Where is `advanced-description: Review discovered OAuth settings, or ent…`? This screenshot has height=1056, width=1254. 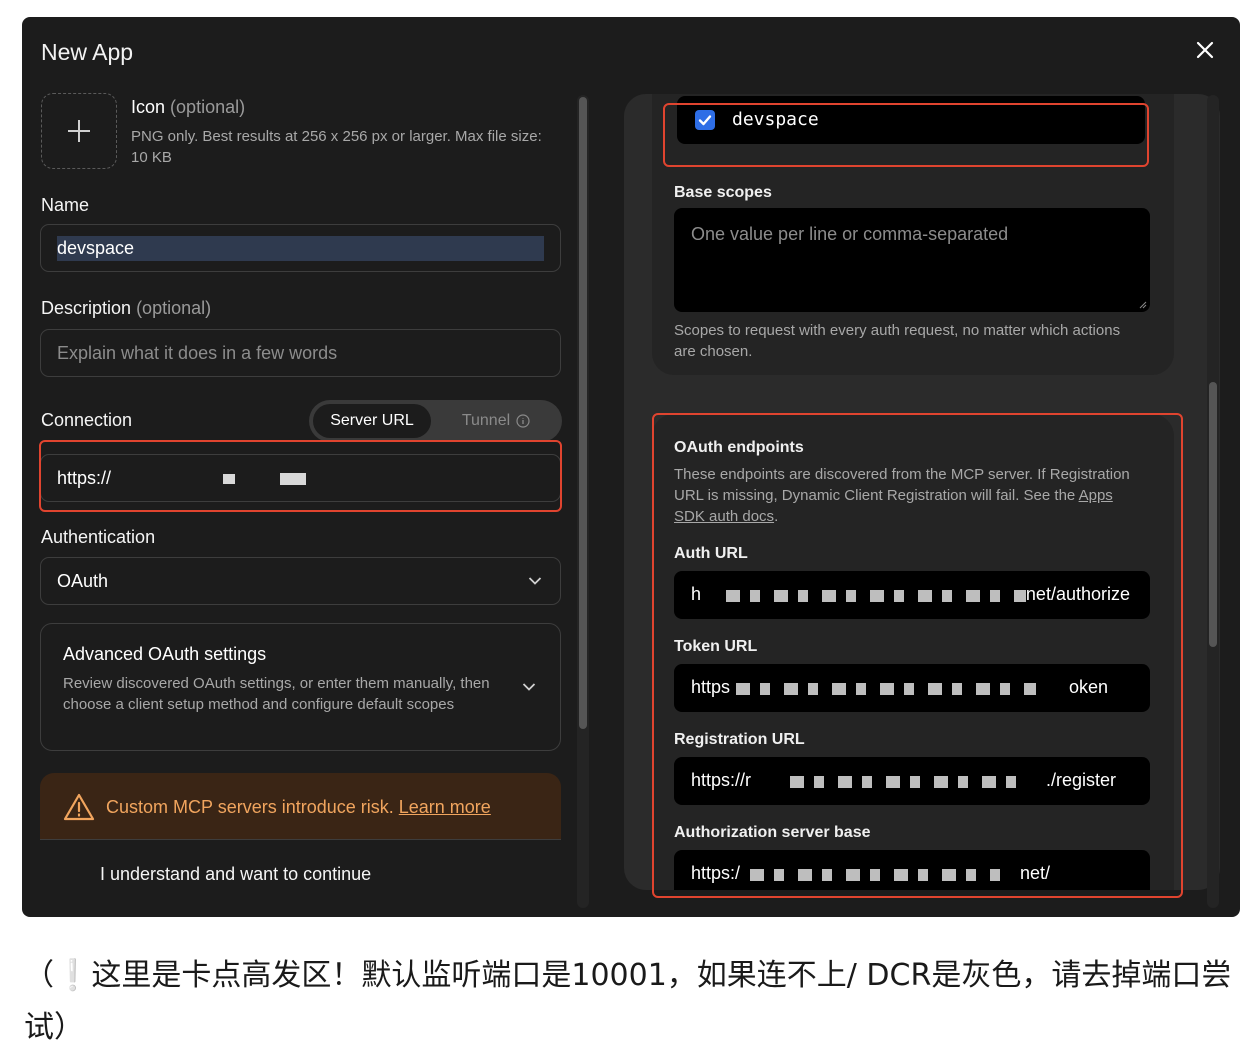
advanced-description: Review discovered OAuth settings, or ent… is located at coordinates (276, 694).